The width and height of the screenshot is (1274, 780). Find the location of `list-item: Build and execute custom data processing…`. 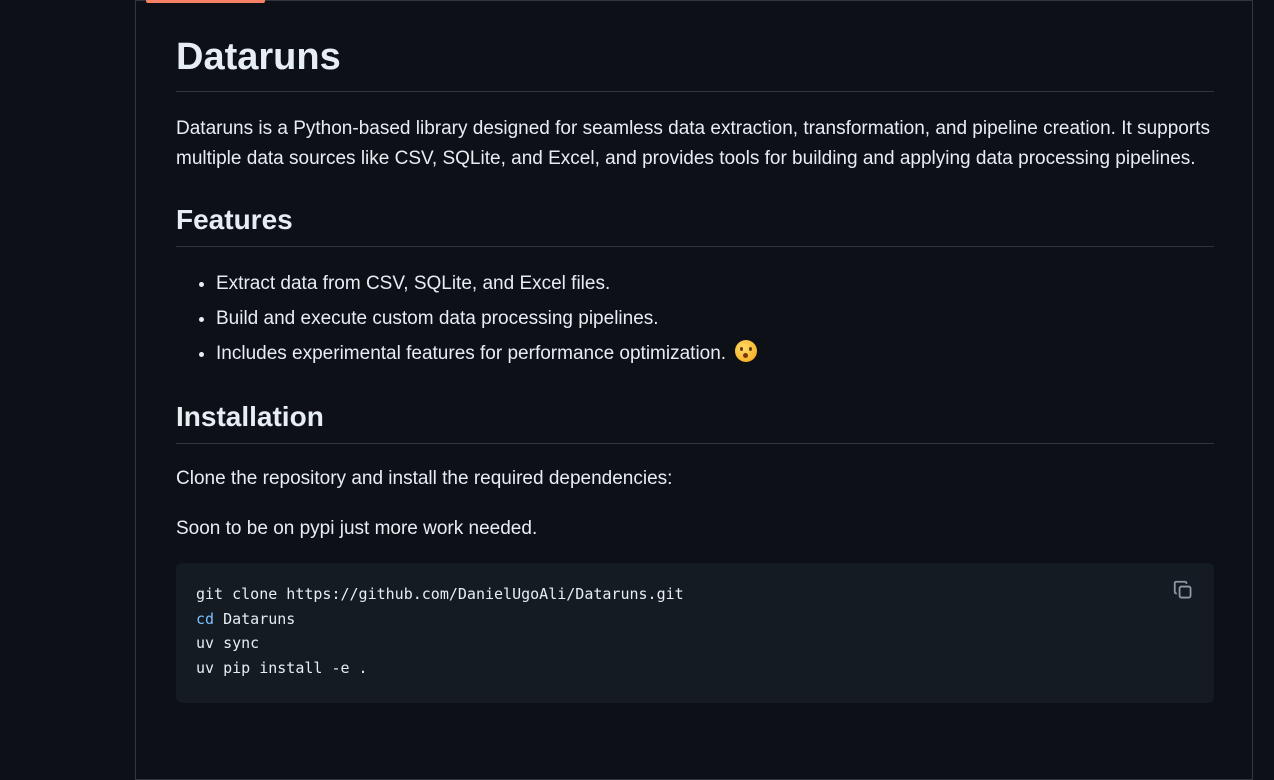

list-item: Build and execute custom data processing… is located at coordinates (715, 319).